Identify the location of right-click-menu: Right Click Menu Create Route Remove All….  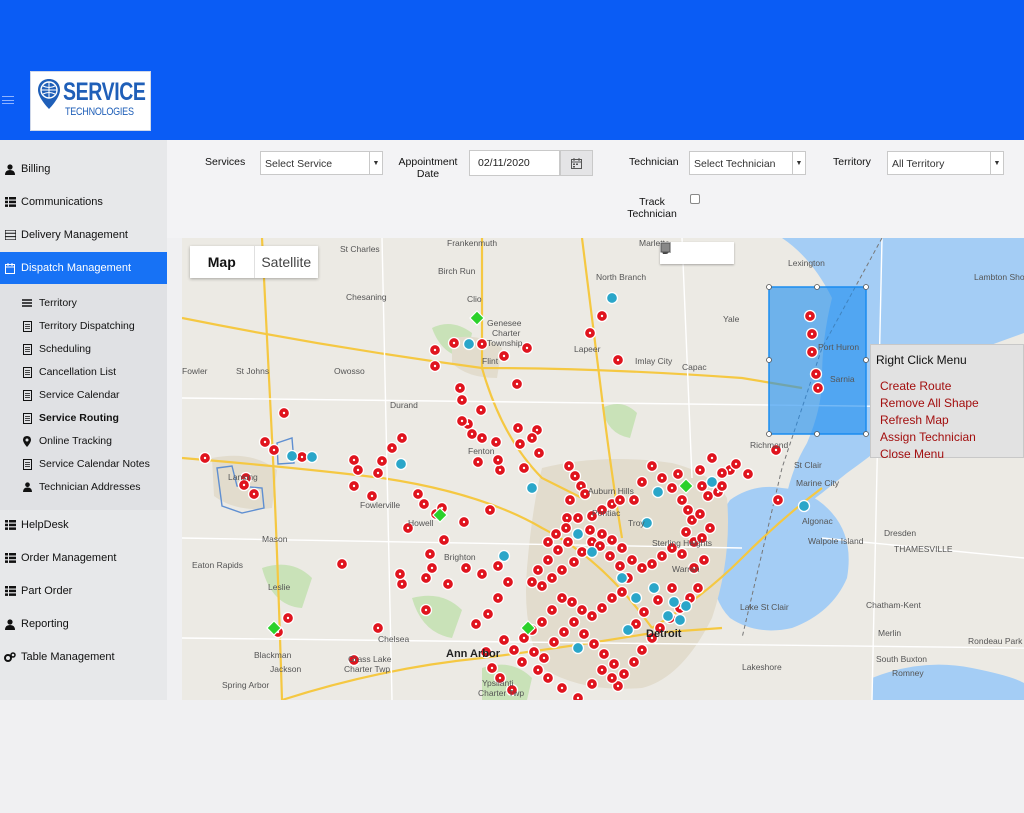
(947, 402).